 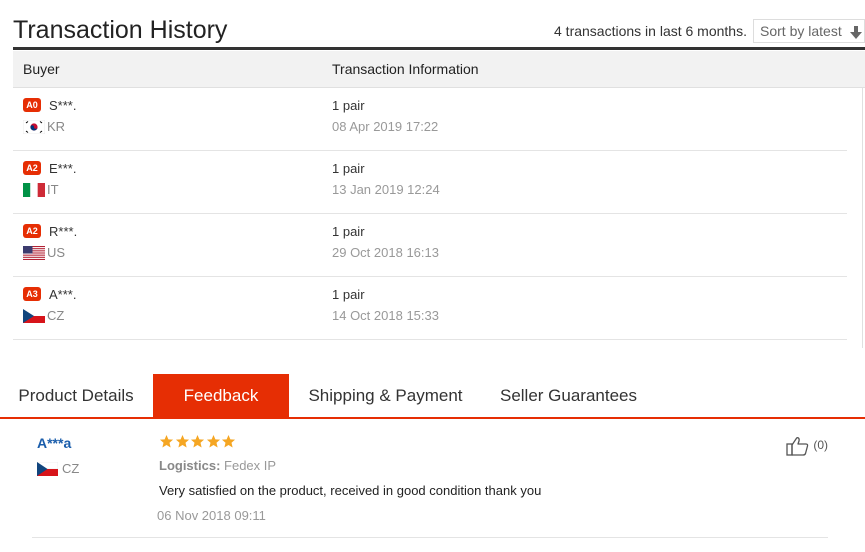 What do you see at coordinates (211, 515) in the screenshot?
I see `feedback-date: 06 Nov 2018 09:11` at bounding box center [211, 515].